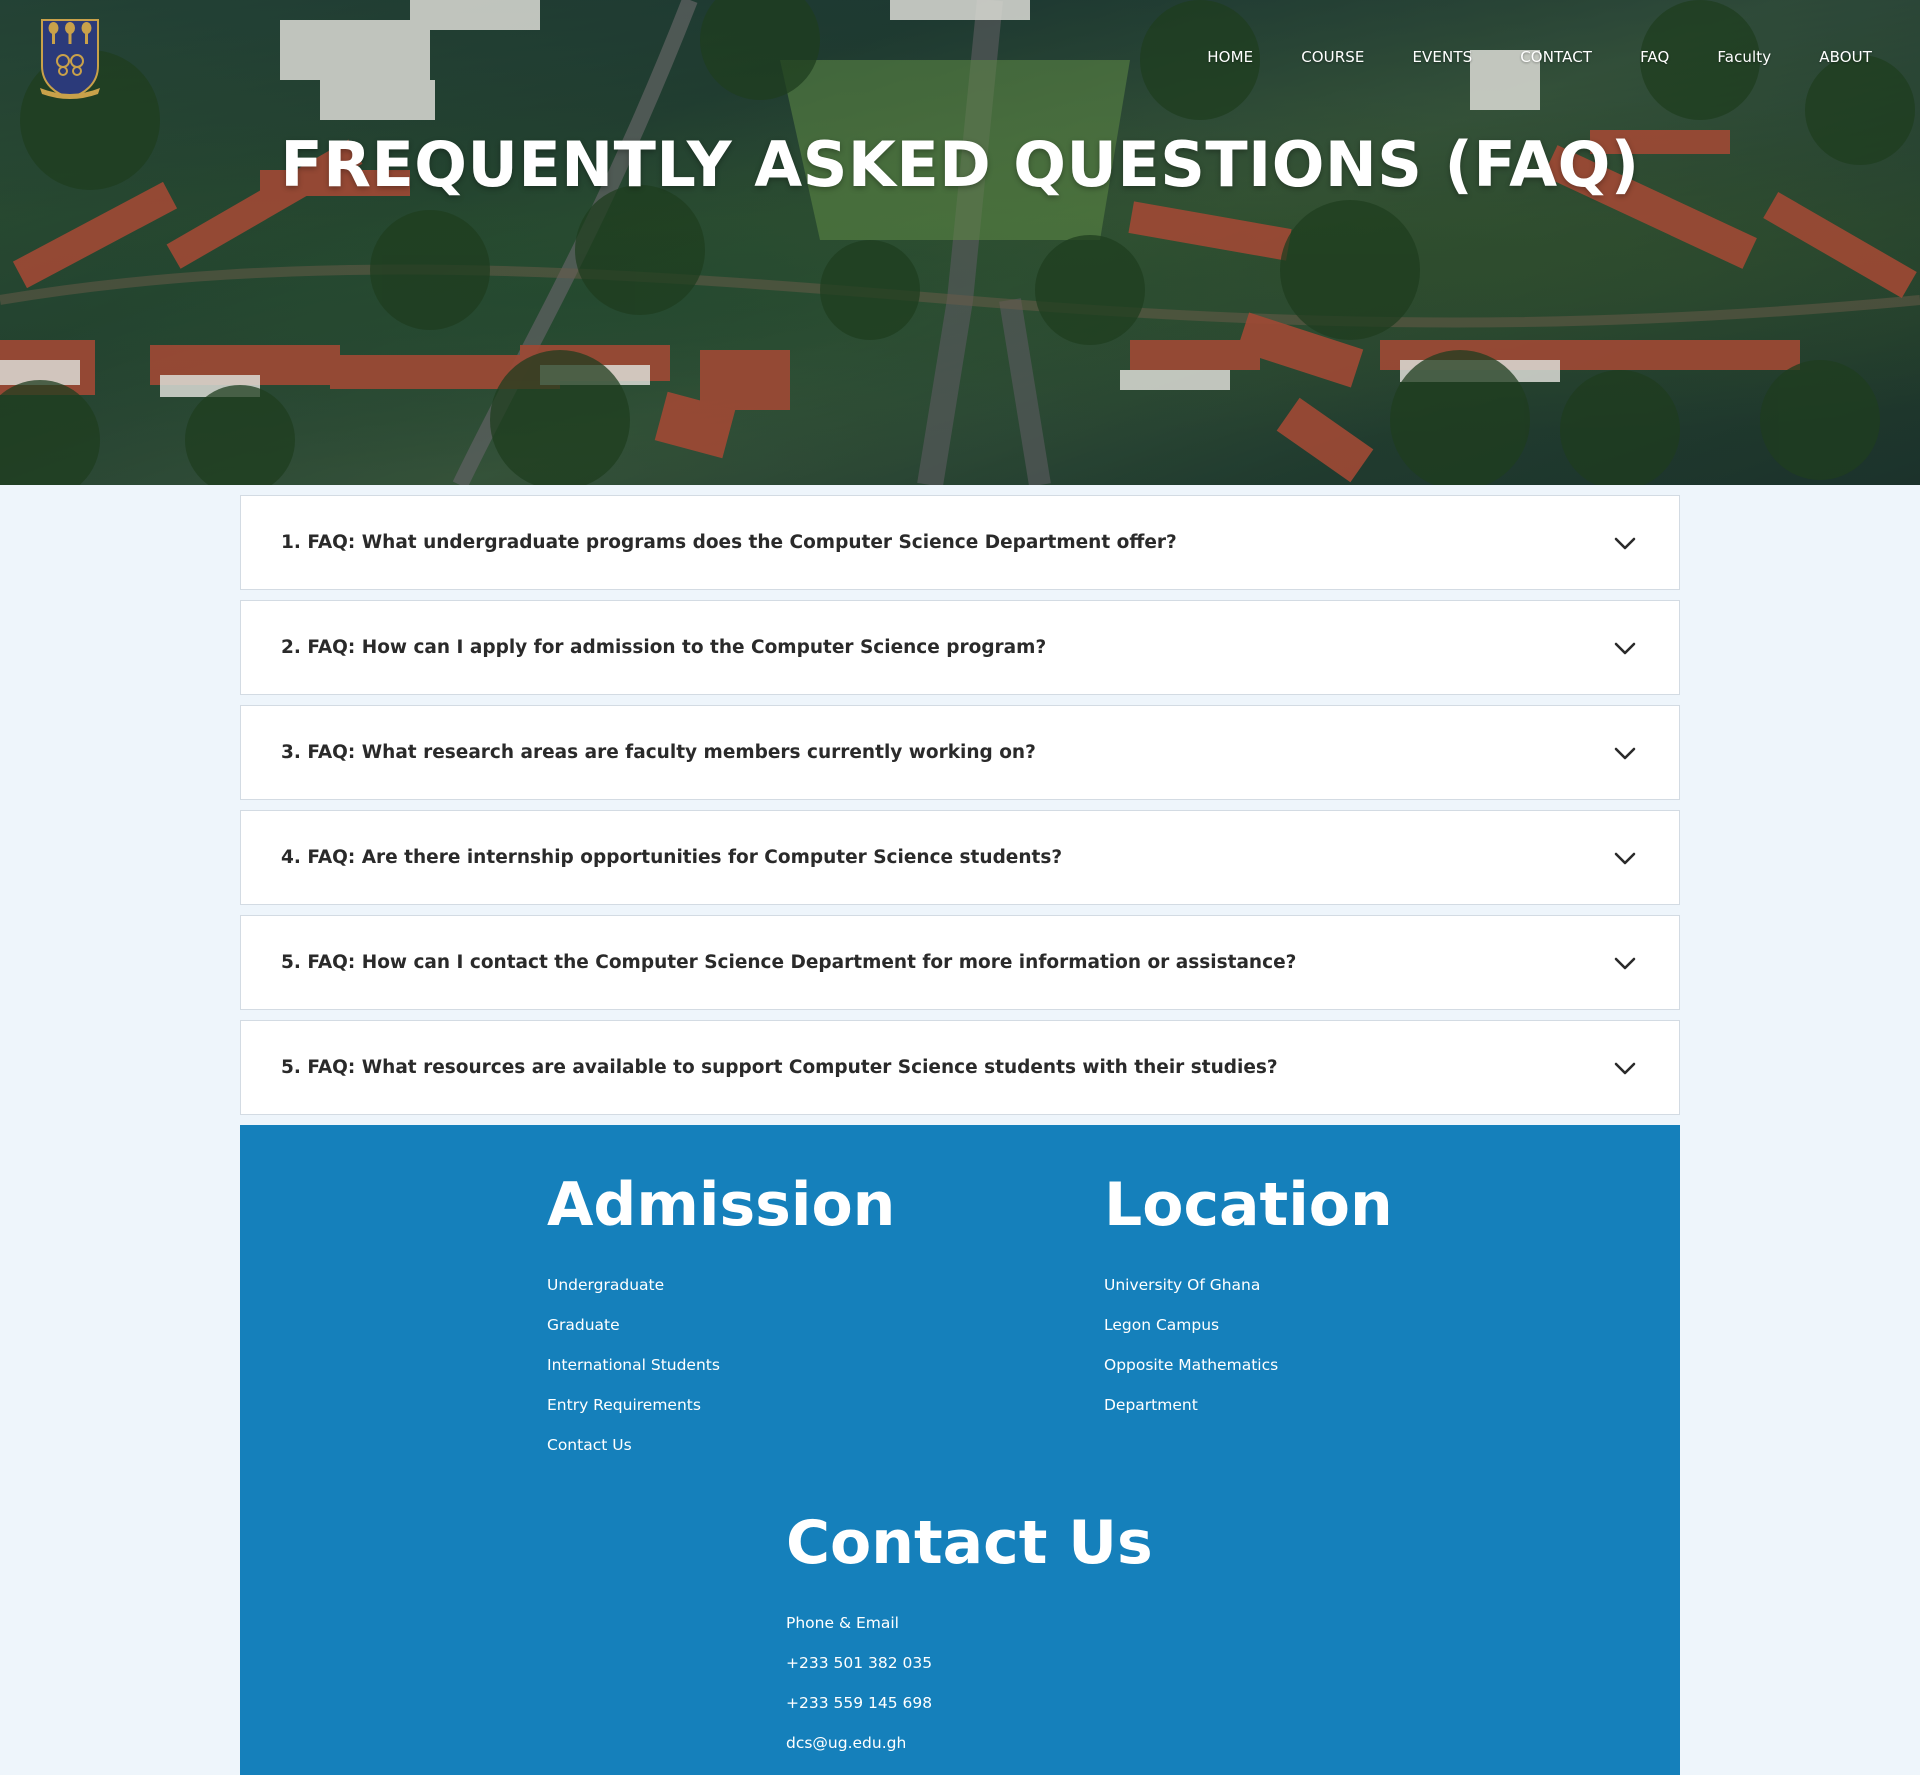  I want to click on footer-link-international-students: International Students, so click(721, 1365).